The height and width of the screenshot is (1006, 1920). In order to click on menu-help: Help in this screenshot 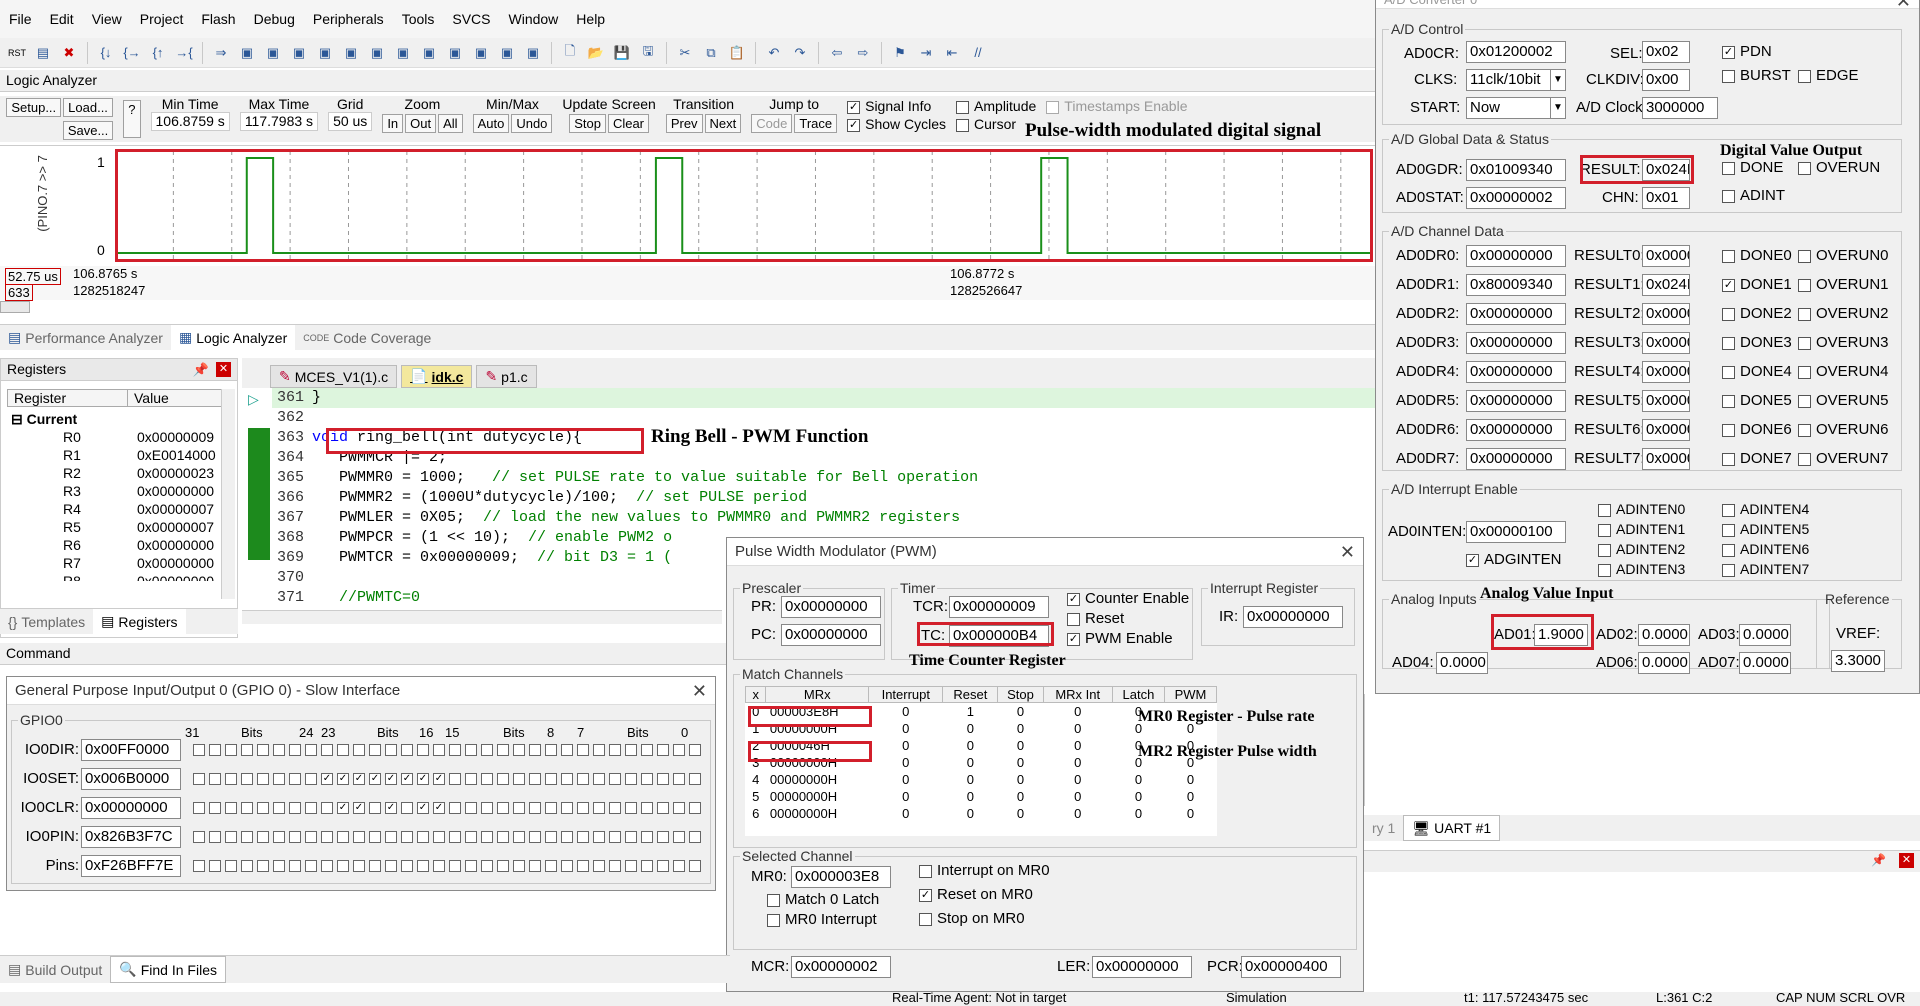, I will do `click(590, 19)`.